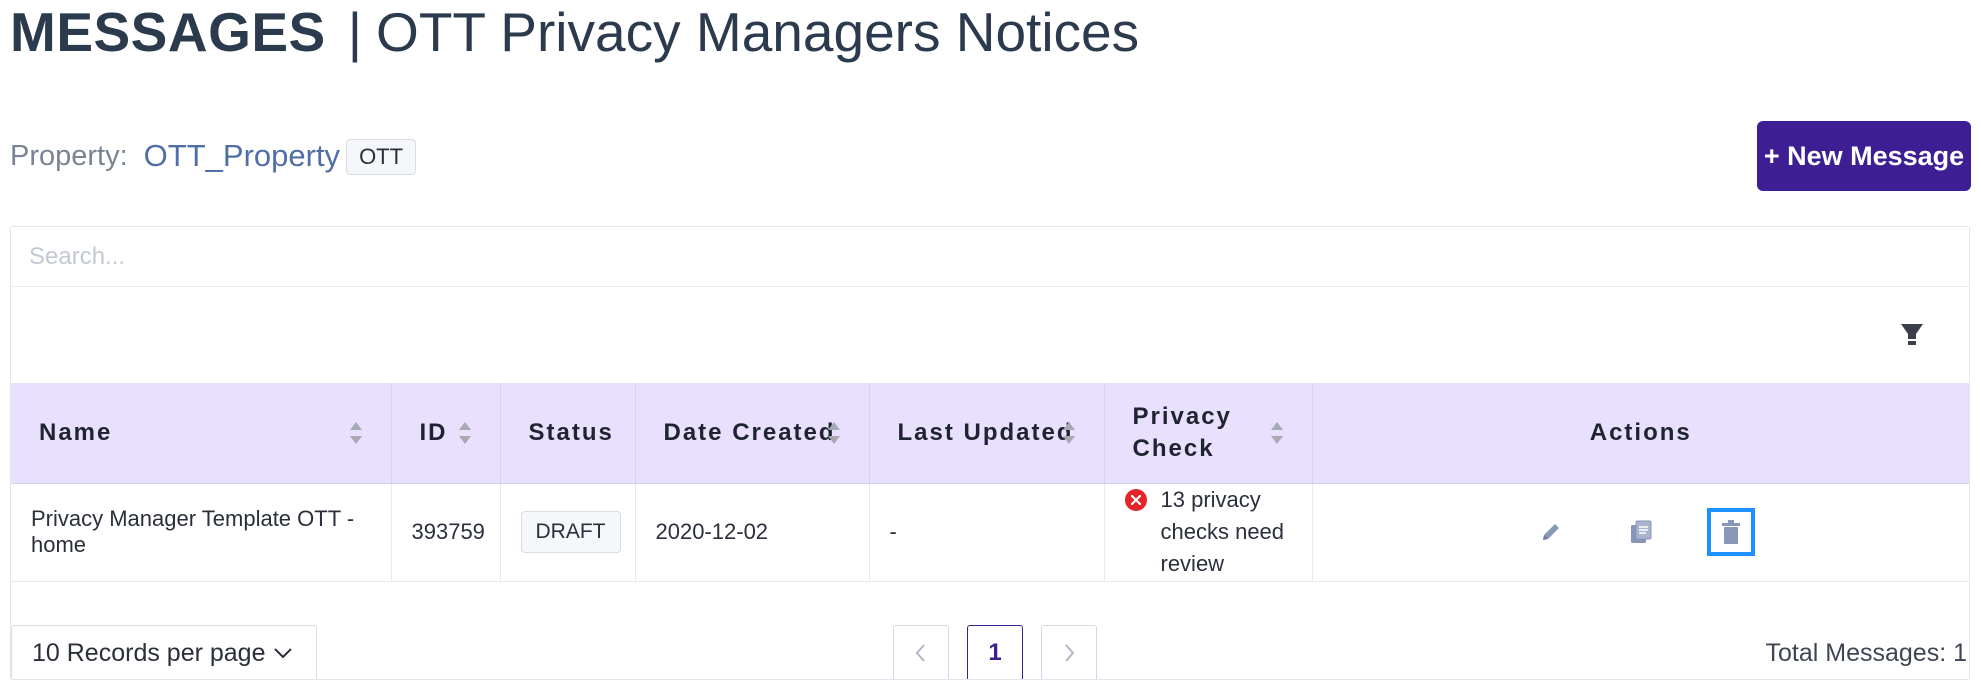  I want to click on column-header-status: Status, so click(568, 433).